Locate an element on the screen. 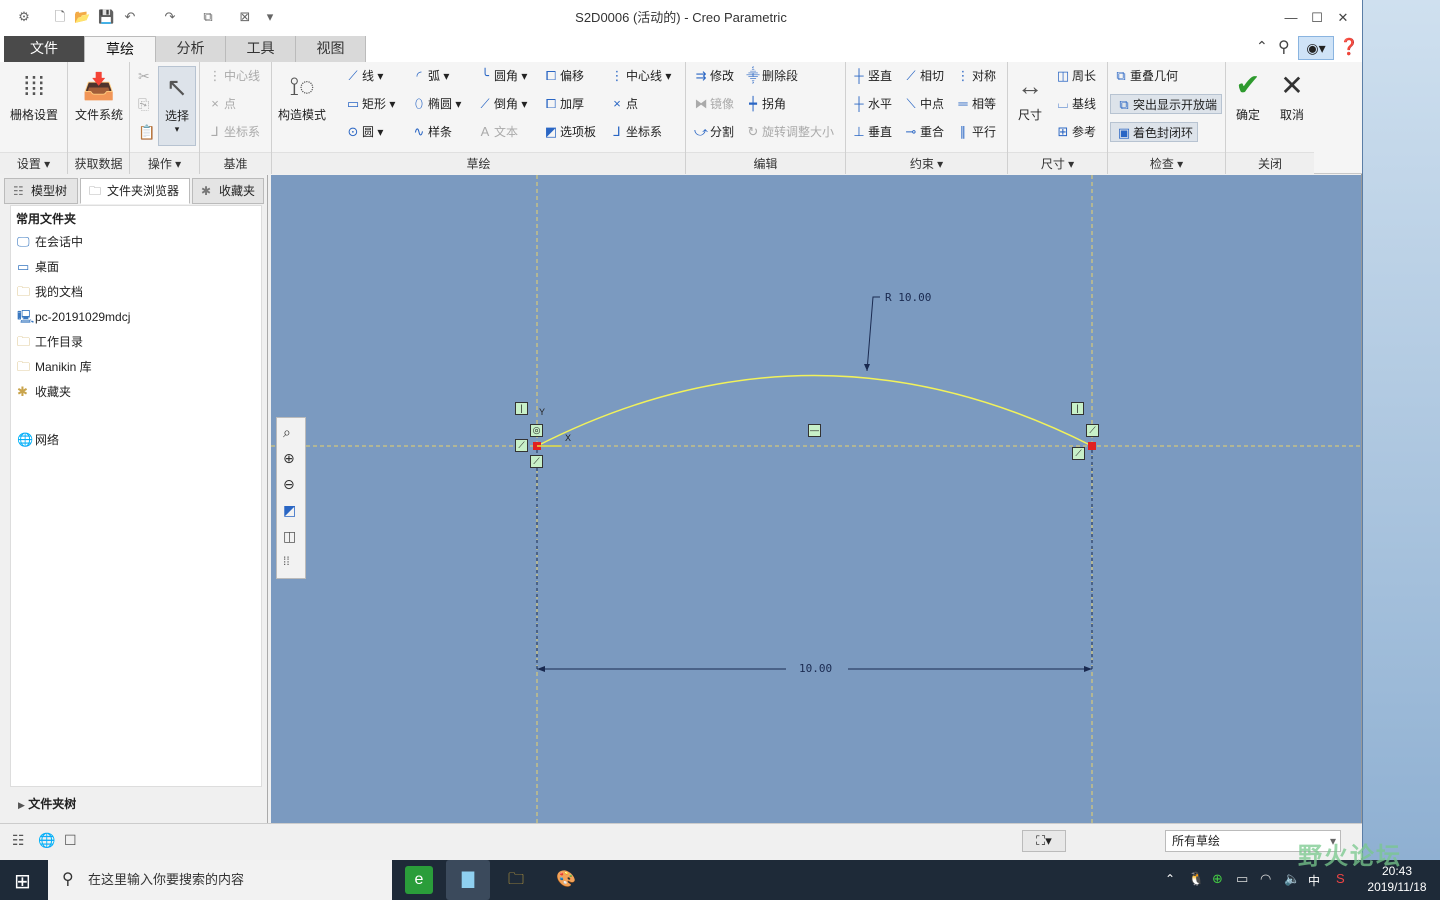 Image resolution: width=1440 pixels, height=900 pixels. tab-view: 视图 is located at coordinates (331, 49).